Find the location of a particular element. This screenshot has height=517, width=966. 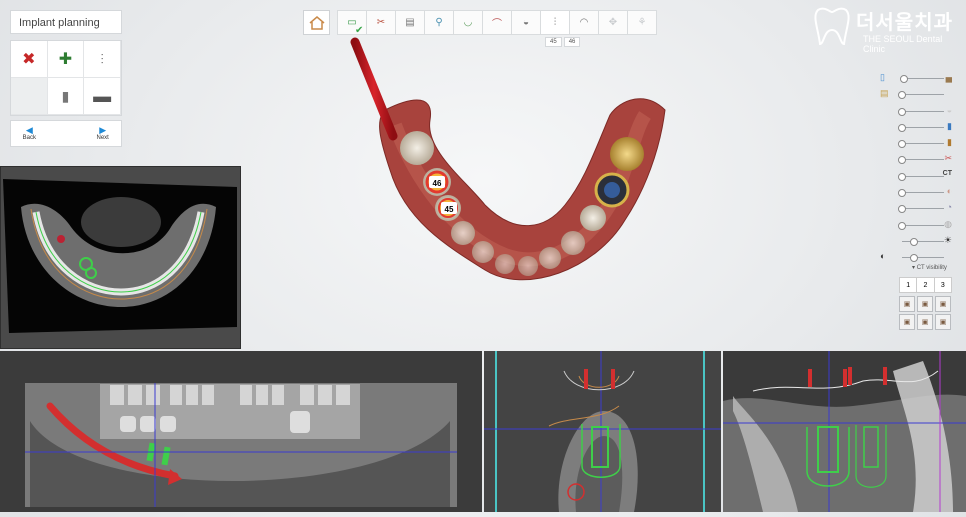

back-button: ◀ Back is located at coordinates (29, 133).